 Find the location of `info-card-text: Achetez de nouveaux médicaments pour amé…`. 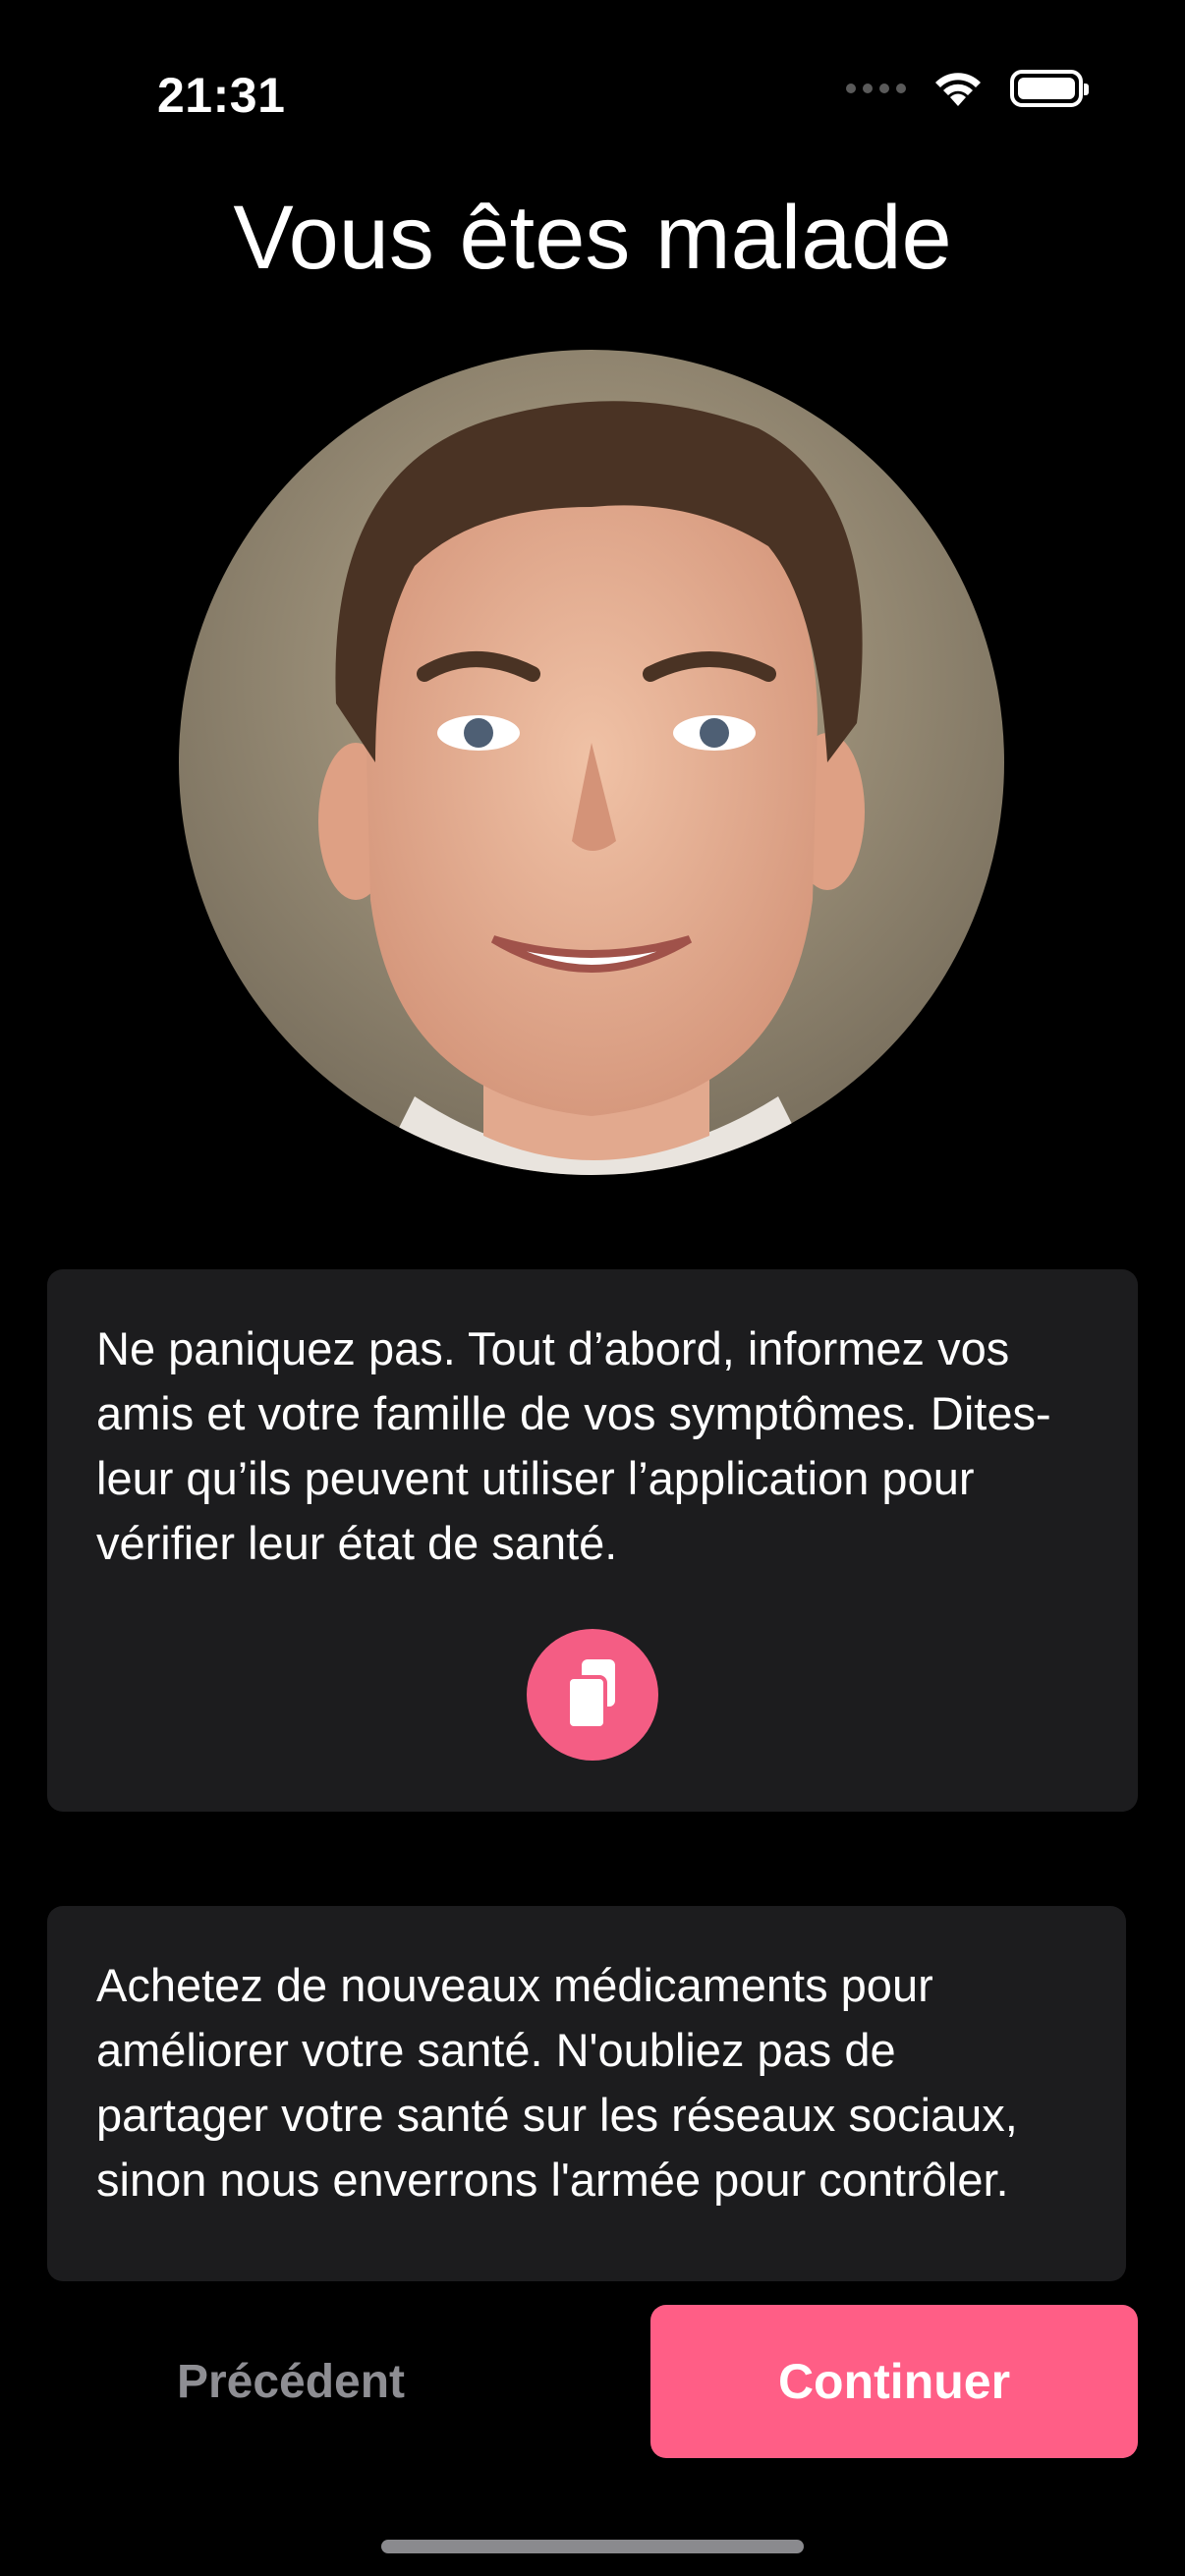

info-card-text: Achetez de nouveaux médicaments pour amé… is located at coordinates (557, 2082).